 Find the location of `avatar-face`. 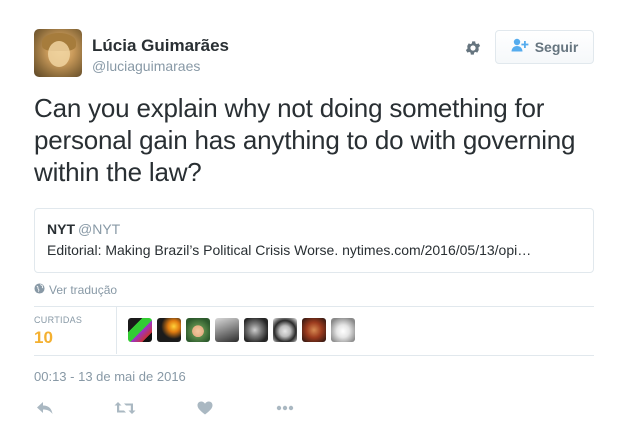

avatar-face is located at coordinates (59, 54).